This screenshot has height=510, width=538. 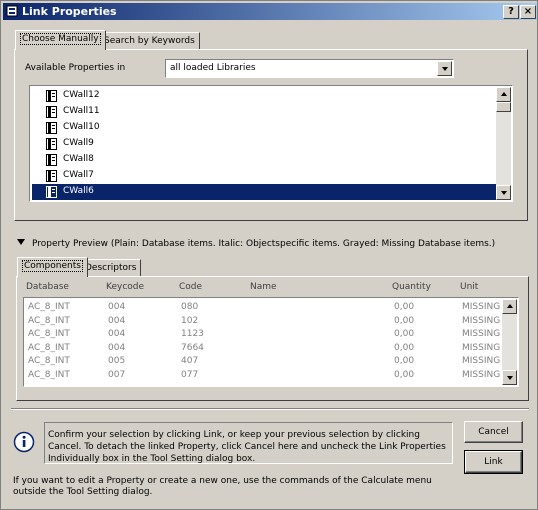 I want to click on library-name: CWall7, so click(x=78, y=175).